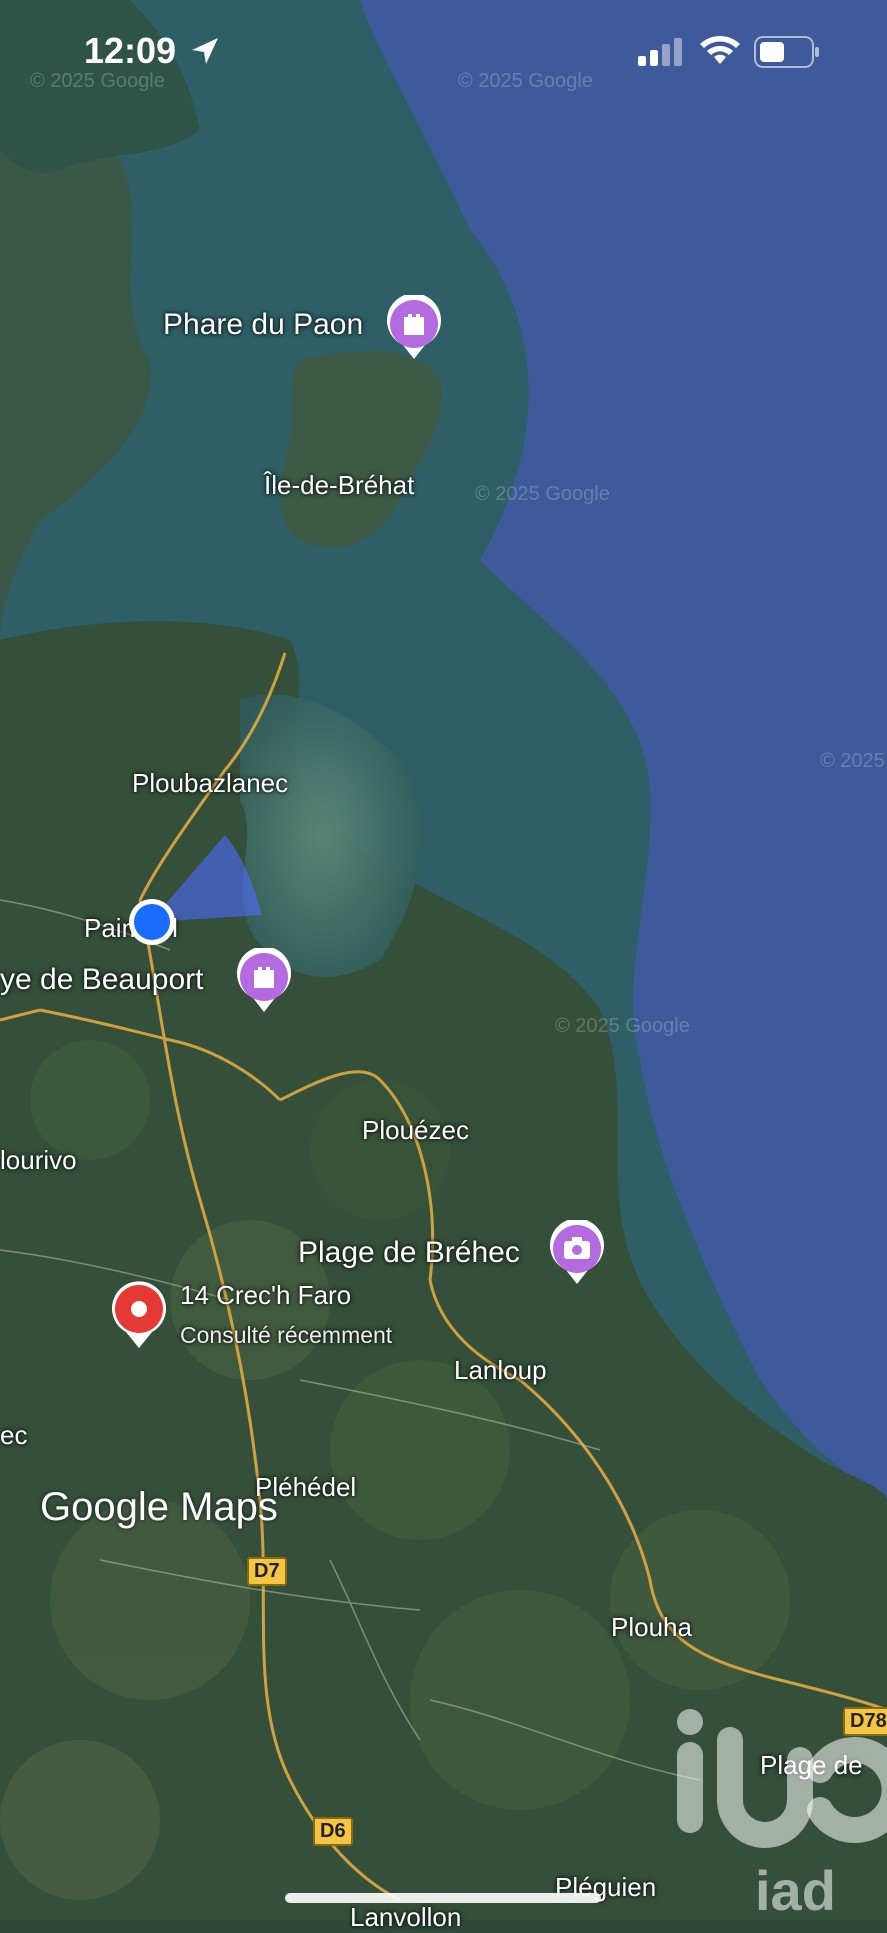 This screenshot has height=1933, width=887. Describe the element at coordinates (782, 1814) in the screenshot. I see `iad-watermark-logo: iad` at that location.